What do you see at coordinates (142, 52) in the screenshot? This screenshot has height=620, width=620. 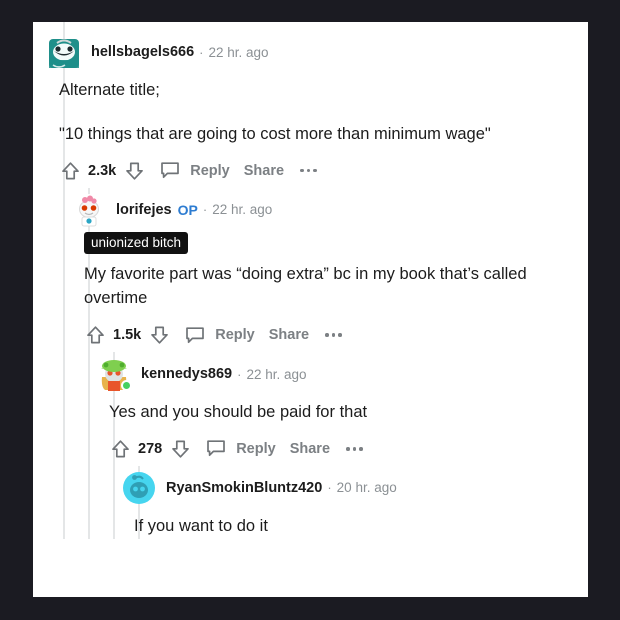 I see `comment-author: hellsbagels666` at bounding box center [142, 52].